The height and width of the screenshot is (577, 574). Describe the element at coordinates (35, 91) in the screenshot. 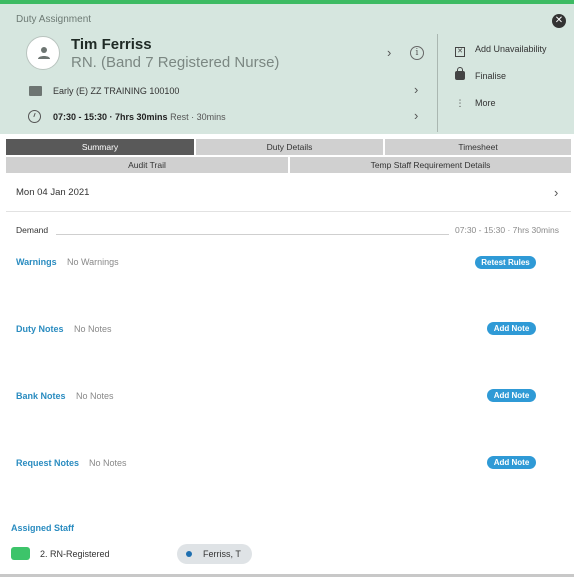

I see `shift-icon` at that location.